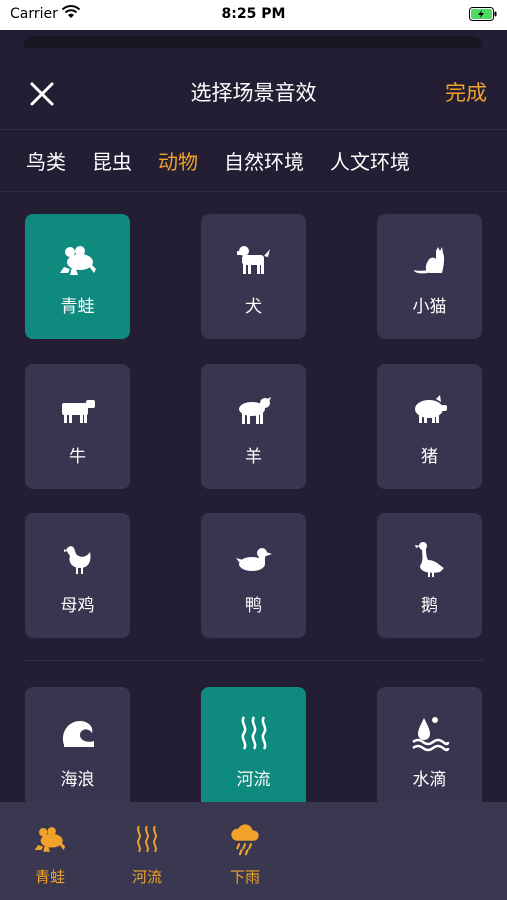 Image resolution: width=507 pixels, height=900 pixels. I want to click on status-bar: Carrier 8:25 PM, so click(253, 15).